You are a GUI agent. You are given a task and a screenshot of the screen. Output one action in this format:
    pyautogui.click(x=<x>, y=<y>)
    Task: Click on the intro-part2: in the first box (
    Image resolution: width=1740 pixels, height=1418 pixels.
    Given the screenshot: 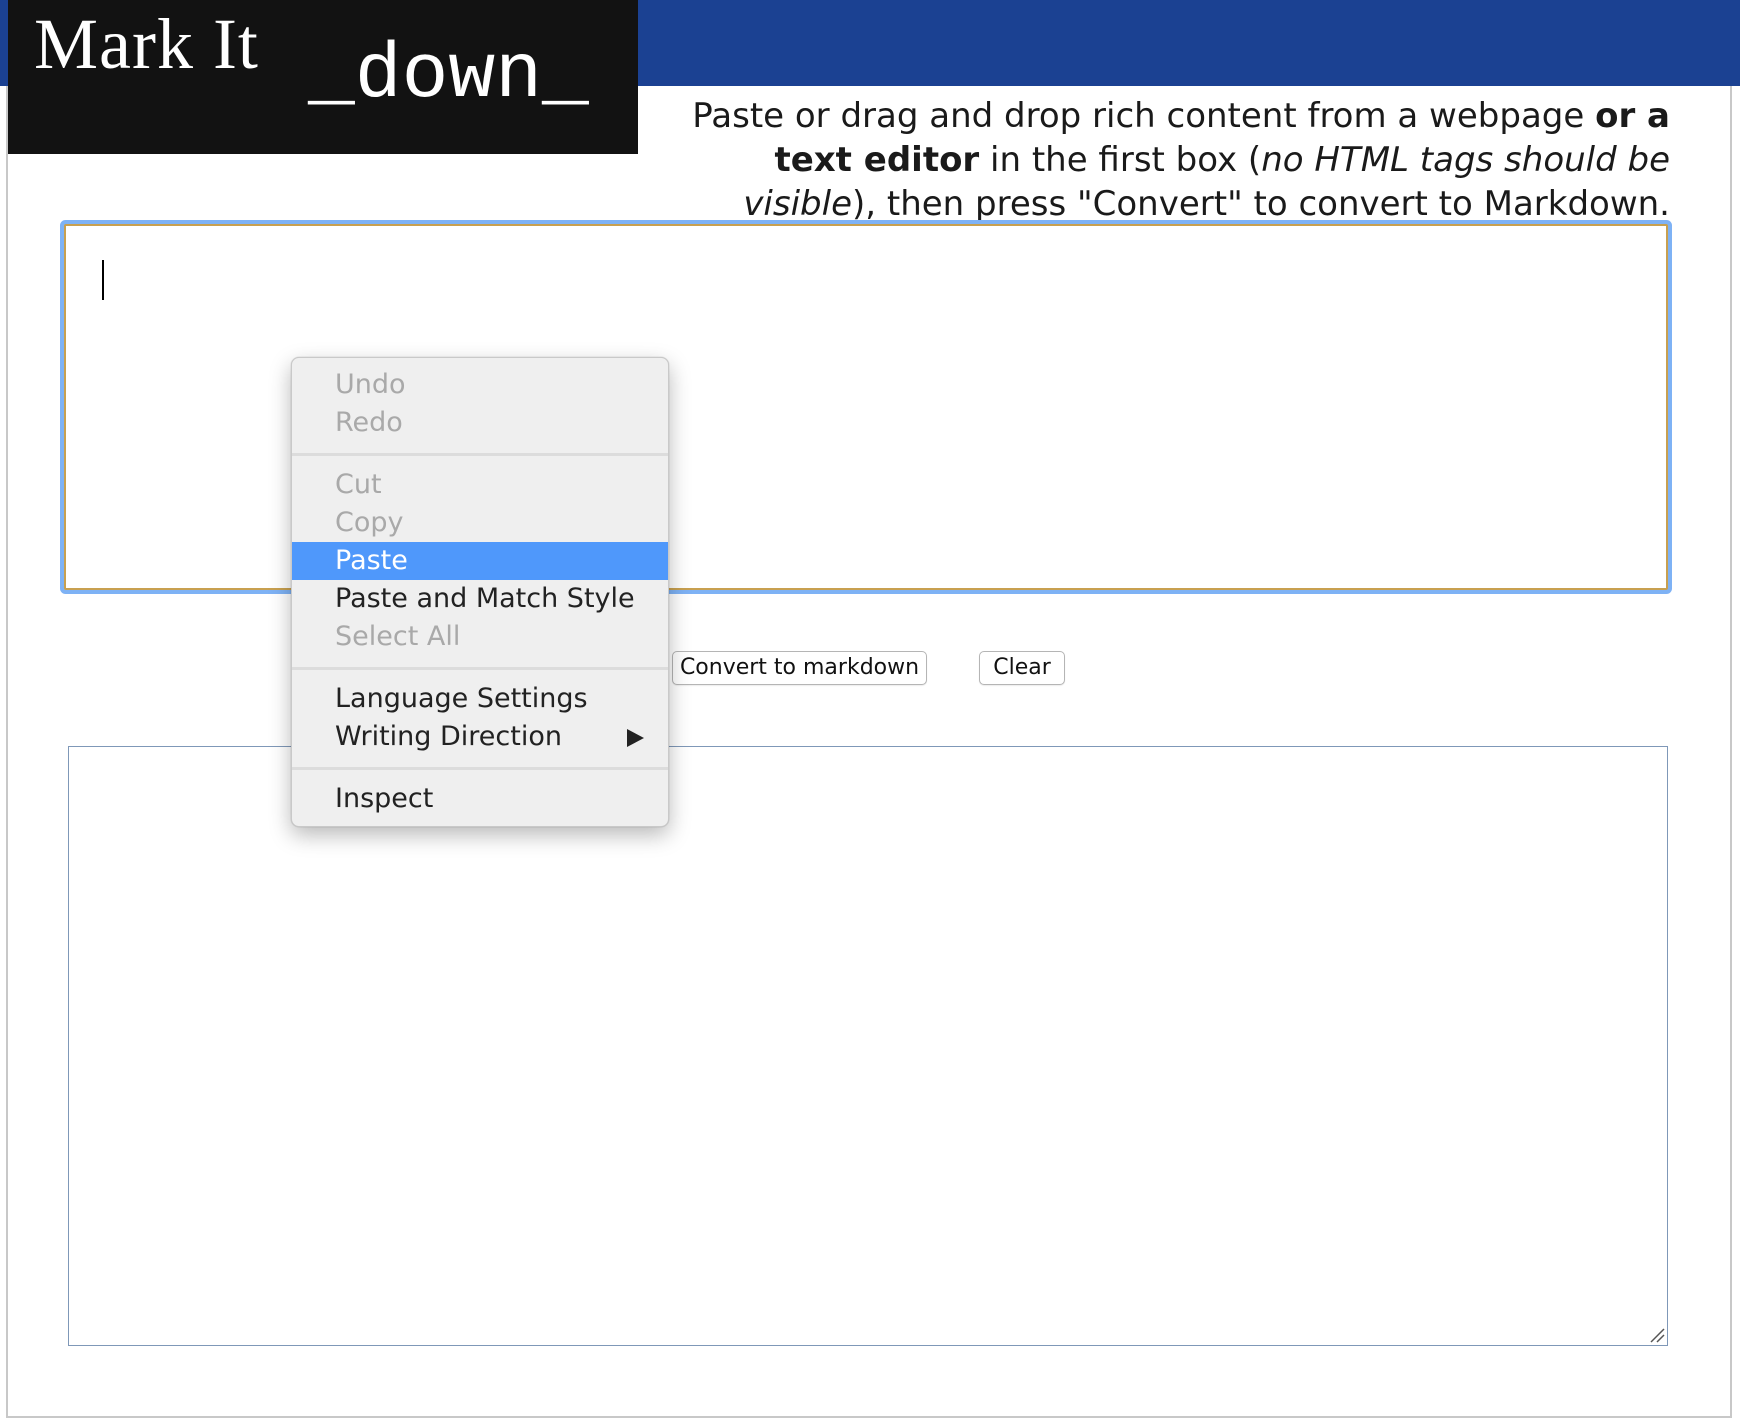 What is the action you would take?
    pyautogui.click(x=1120, y=160)
    